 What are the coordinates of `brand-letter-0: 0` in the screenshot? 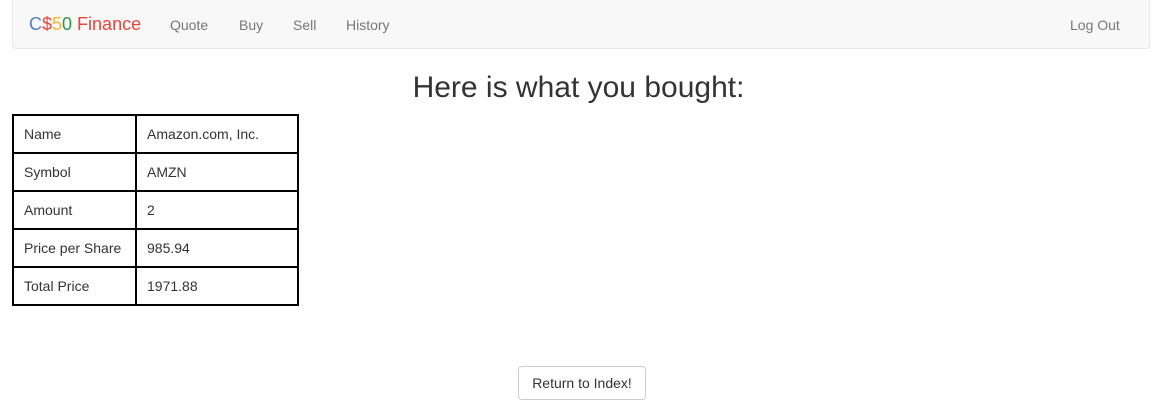 It's located at (67, 24).